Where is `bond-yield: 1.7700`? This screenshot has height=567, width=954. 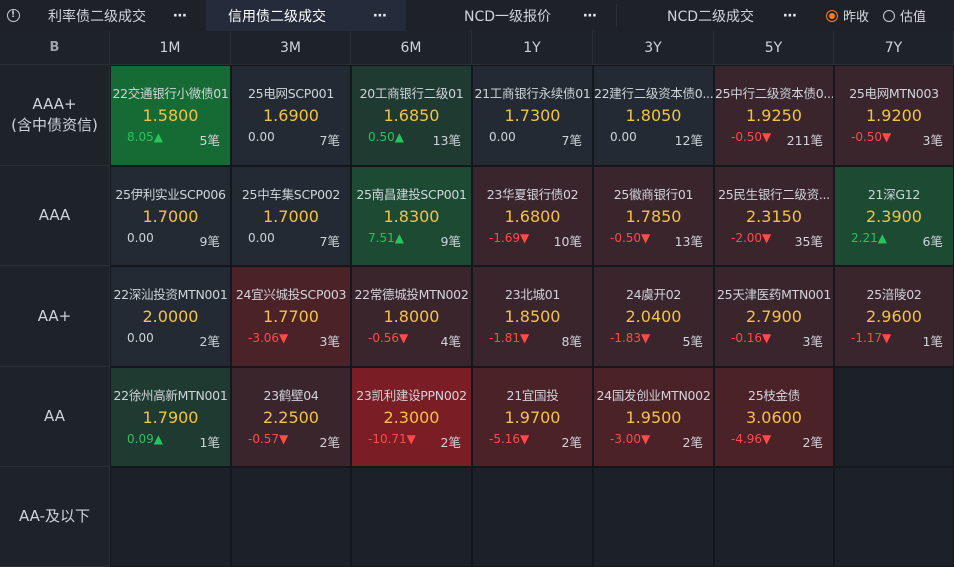
bond-yield: 1.7700 is located at coordinates (291, 316).